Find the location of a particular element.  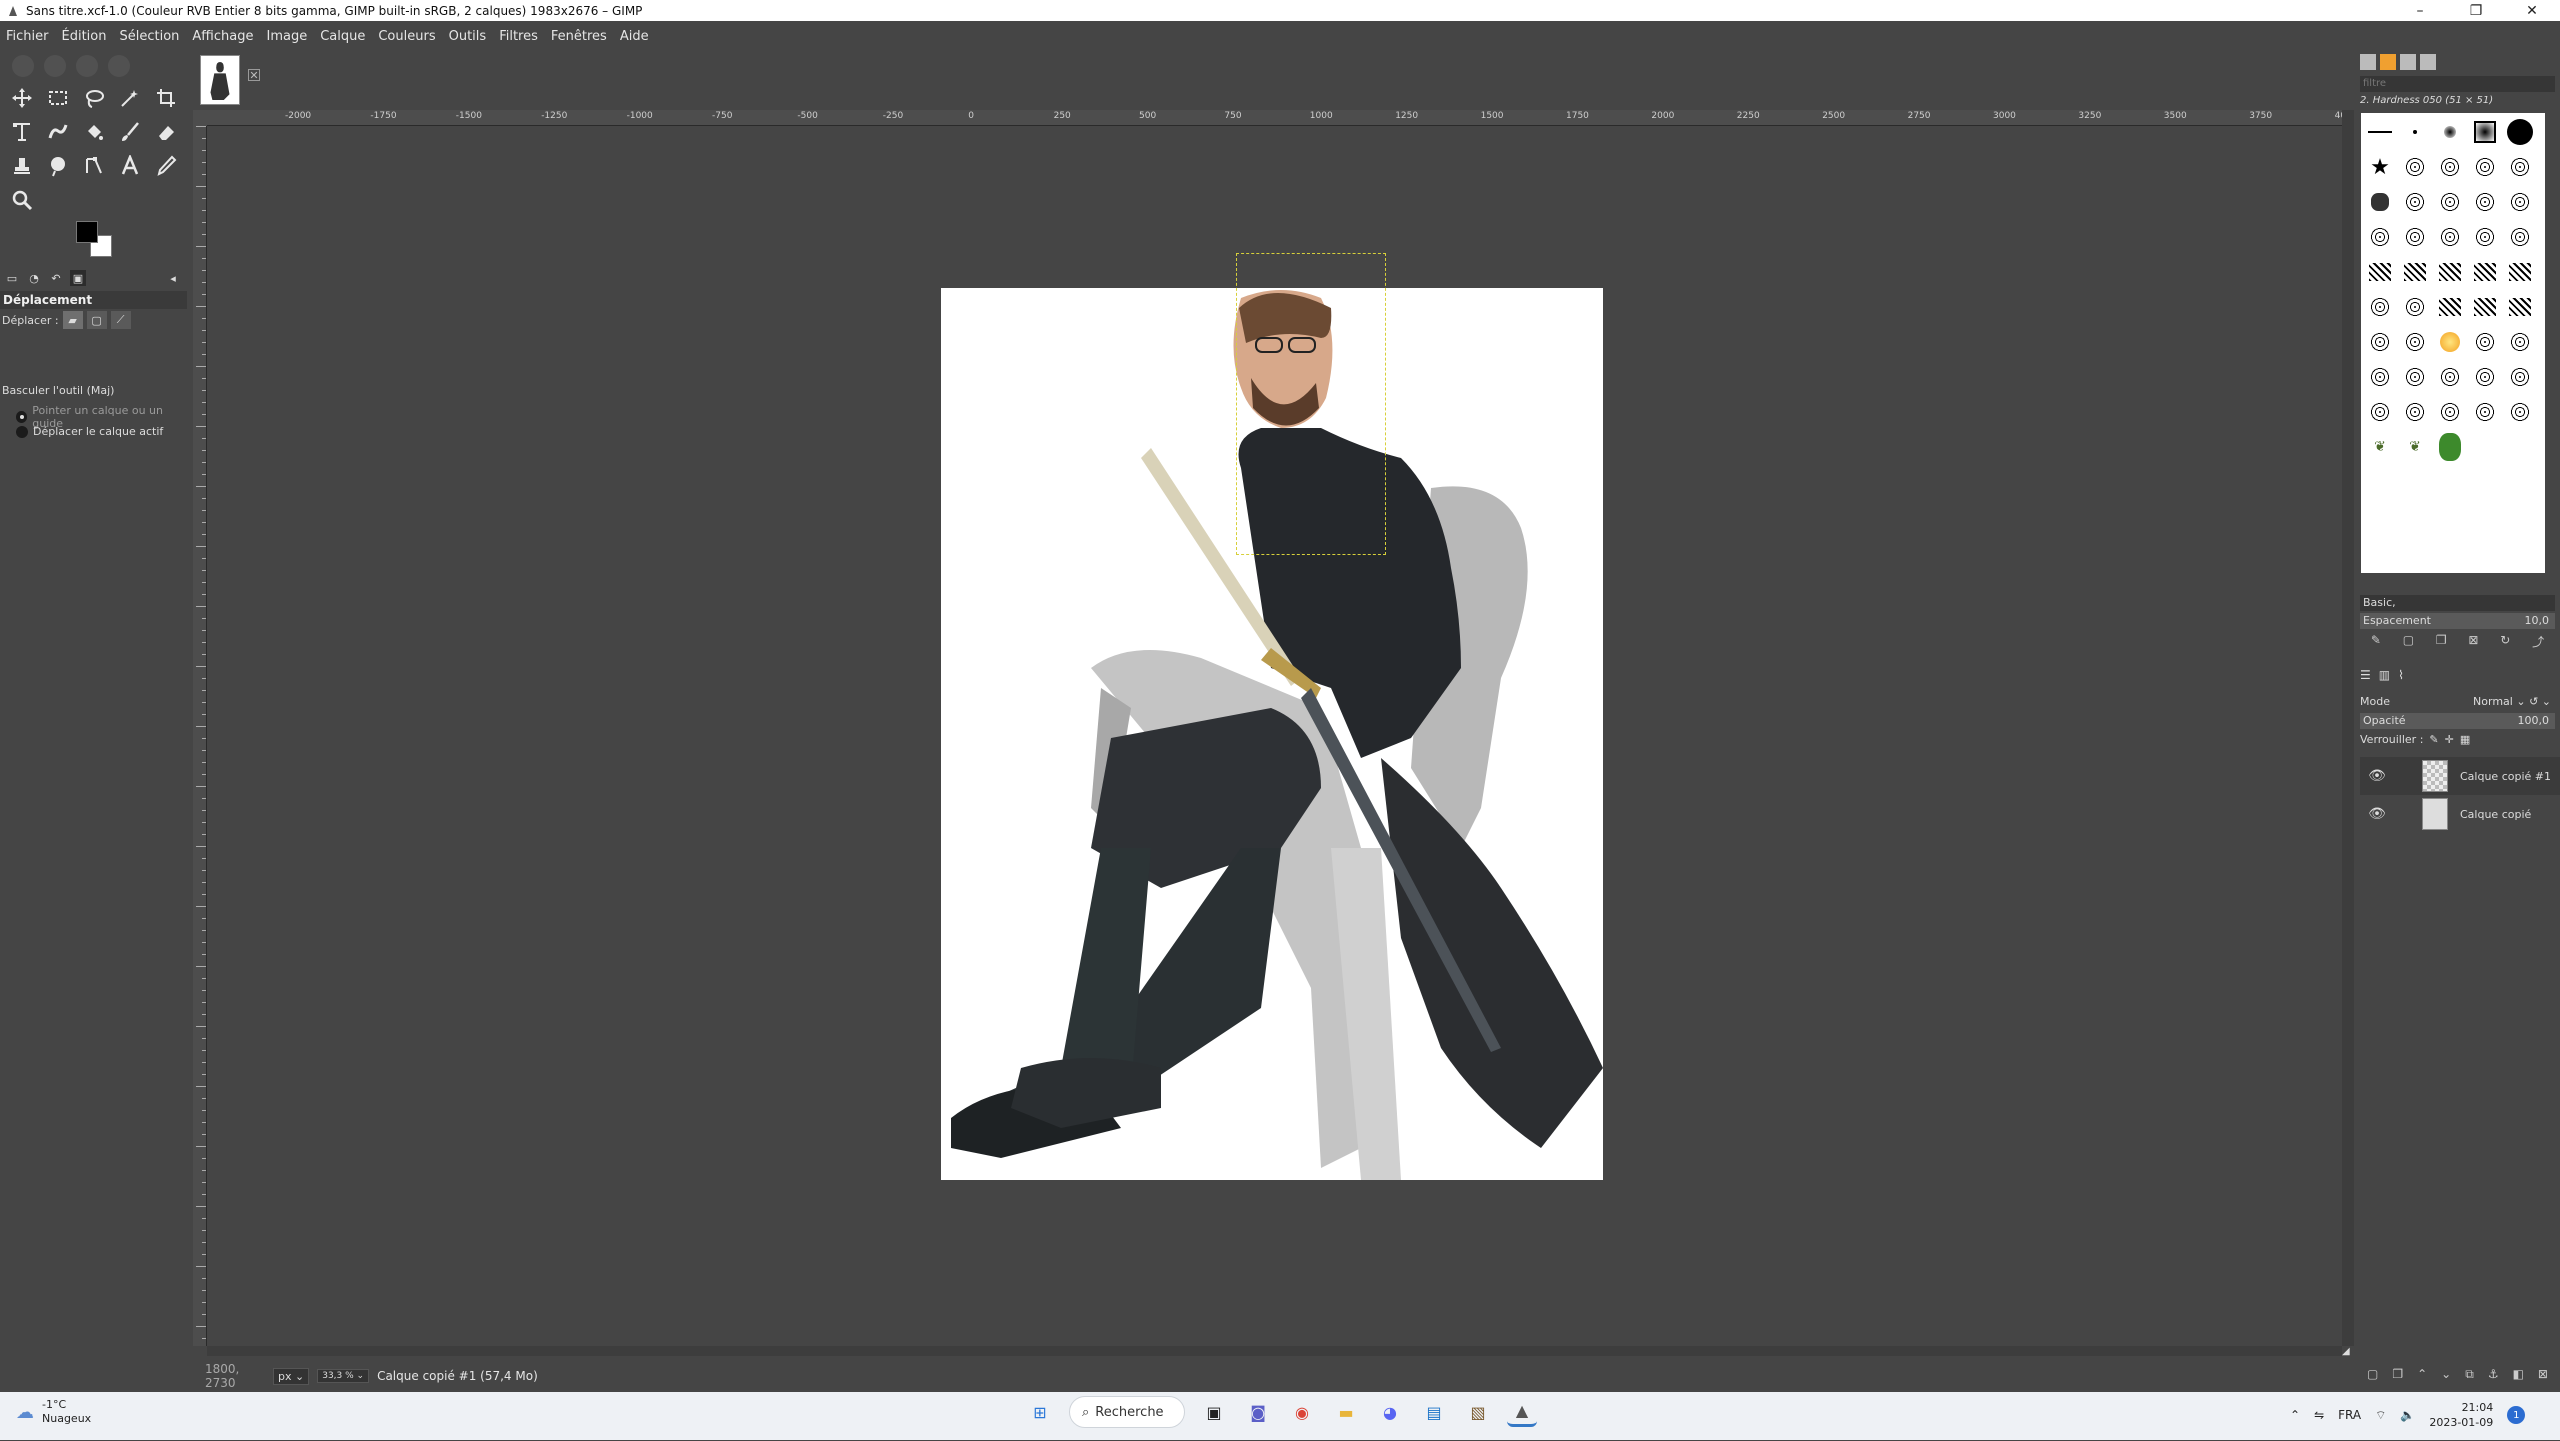

rect-select-icon is located at coordinates (58, 98).